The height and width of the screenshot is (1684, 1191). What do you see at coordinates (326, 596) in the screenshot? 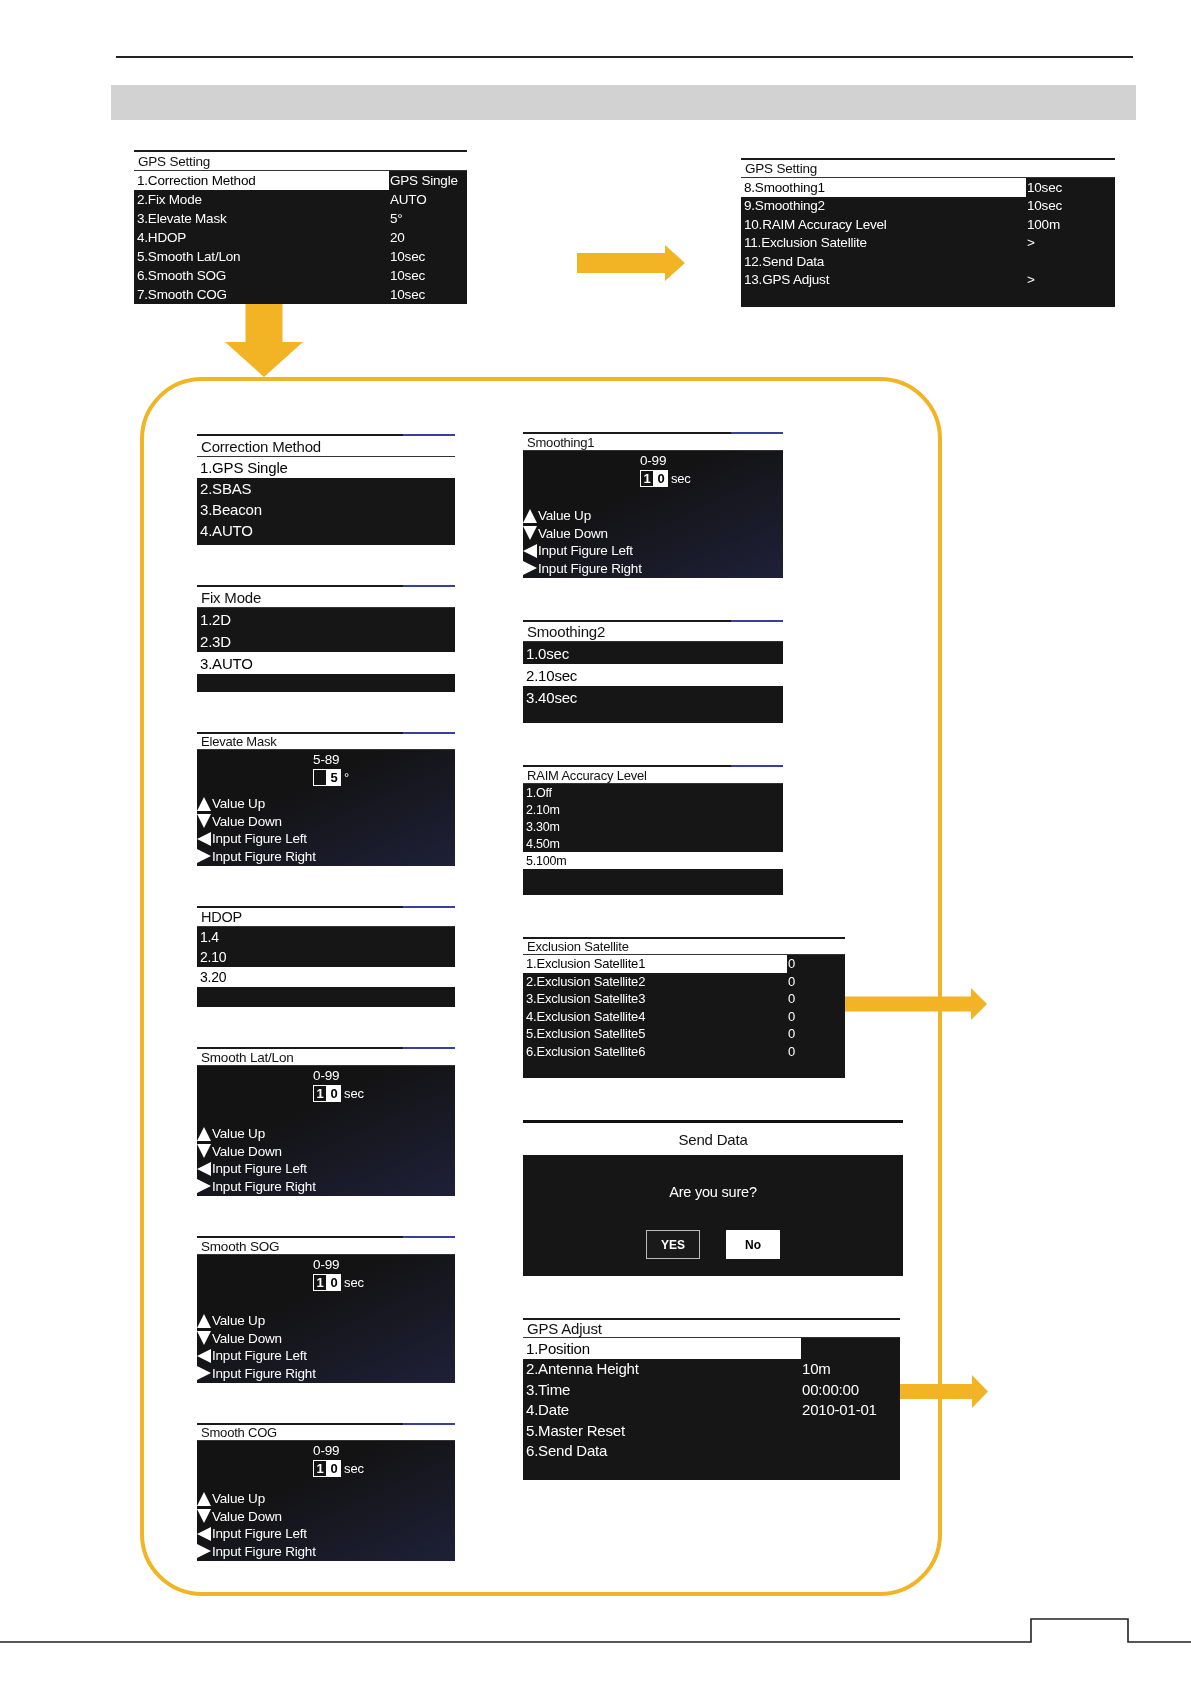
I see `menu-title: Fix Mode` at bounding box center [326, 596].